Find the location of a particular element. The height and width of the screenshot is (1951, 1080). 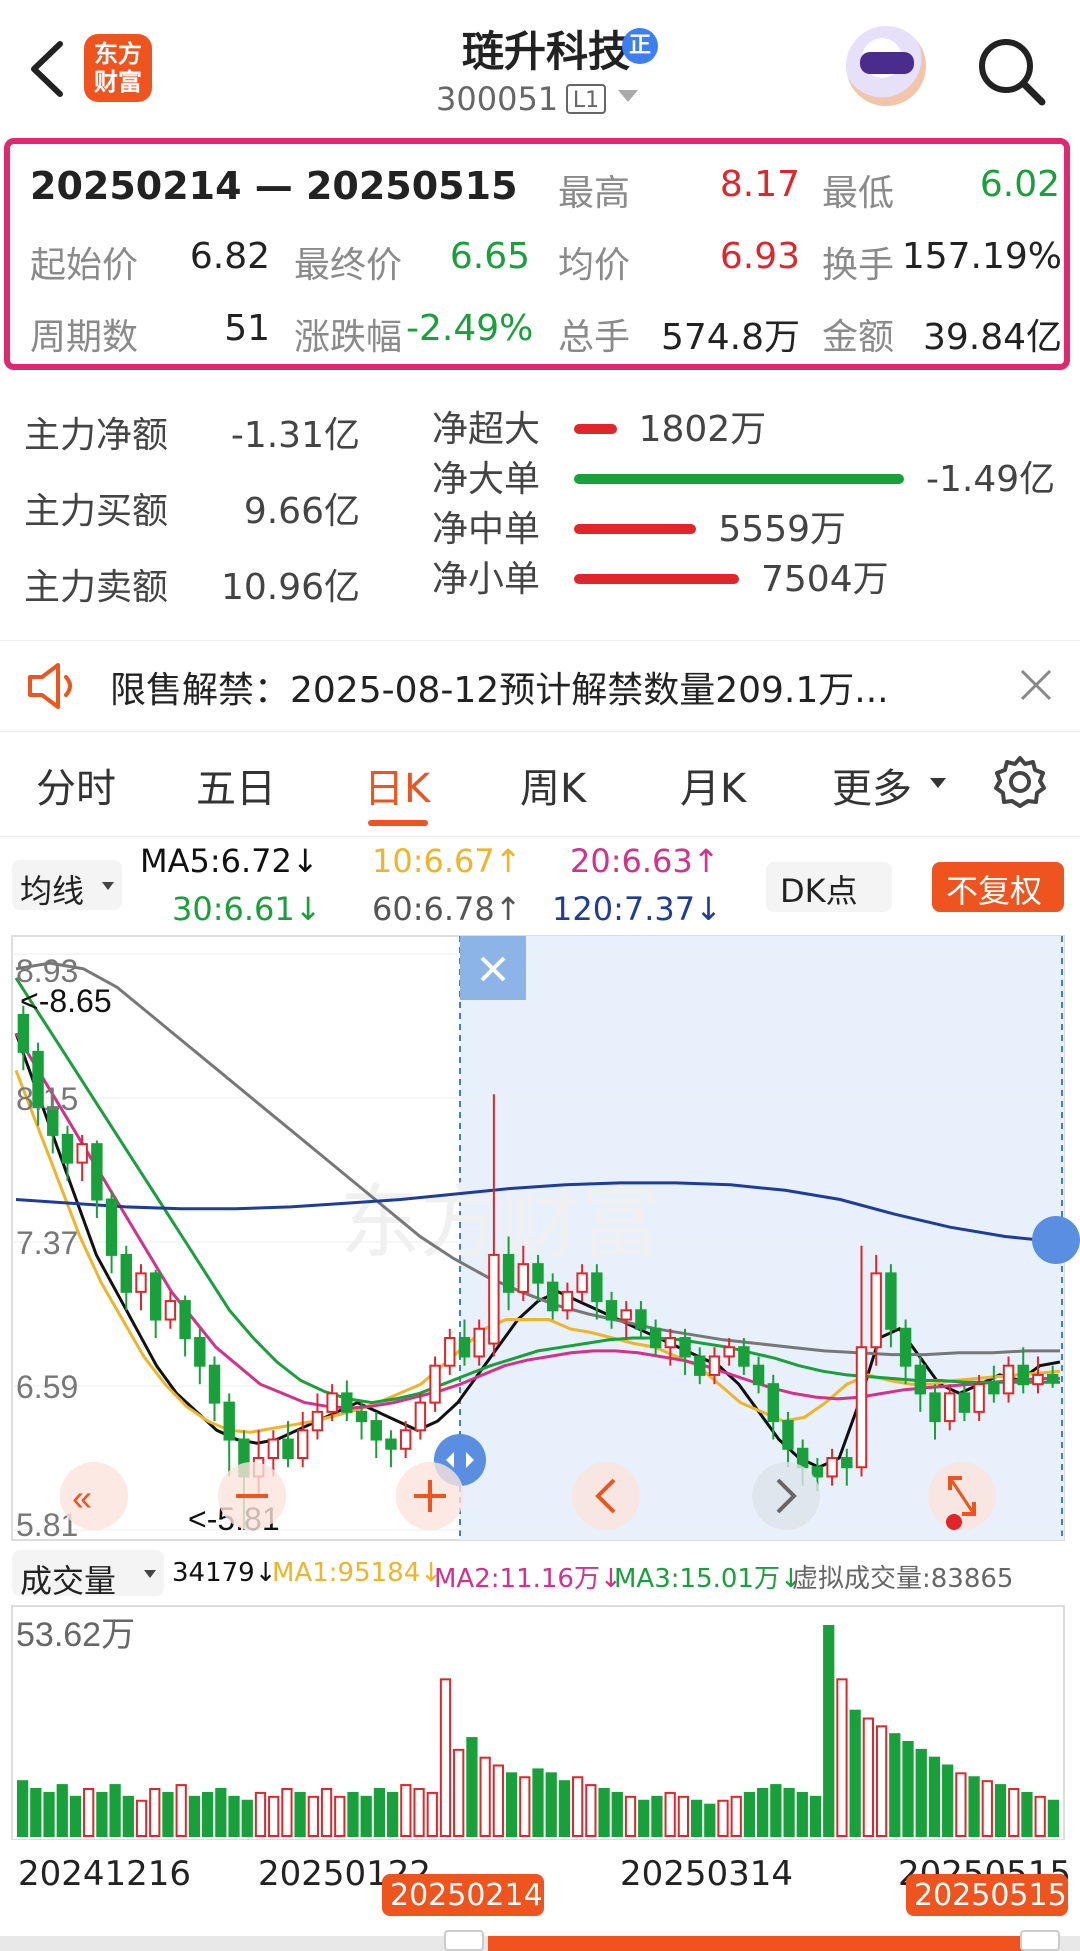

flow-row-label: 净超大 is located at coordinates (486, 429).